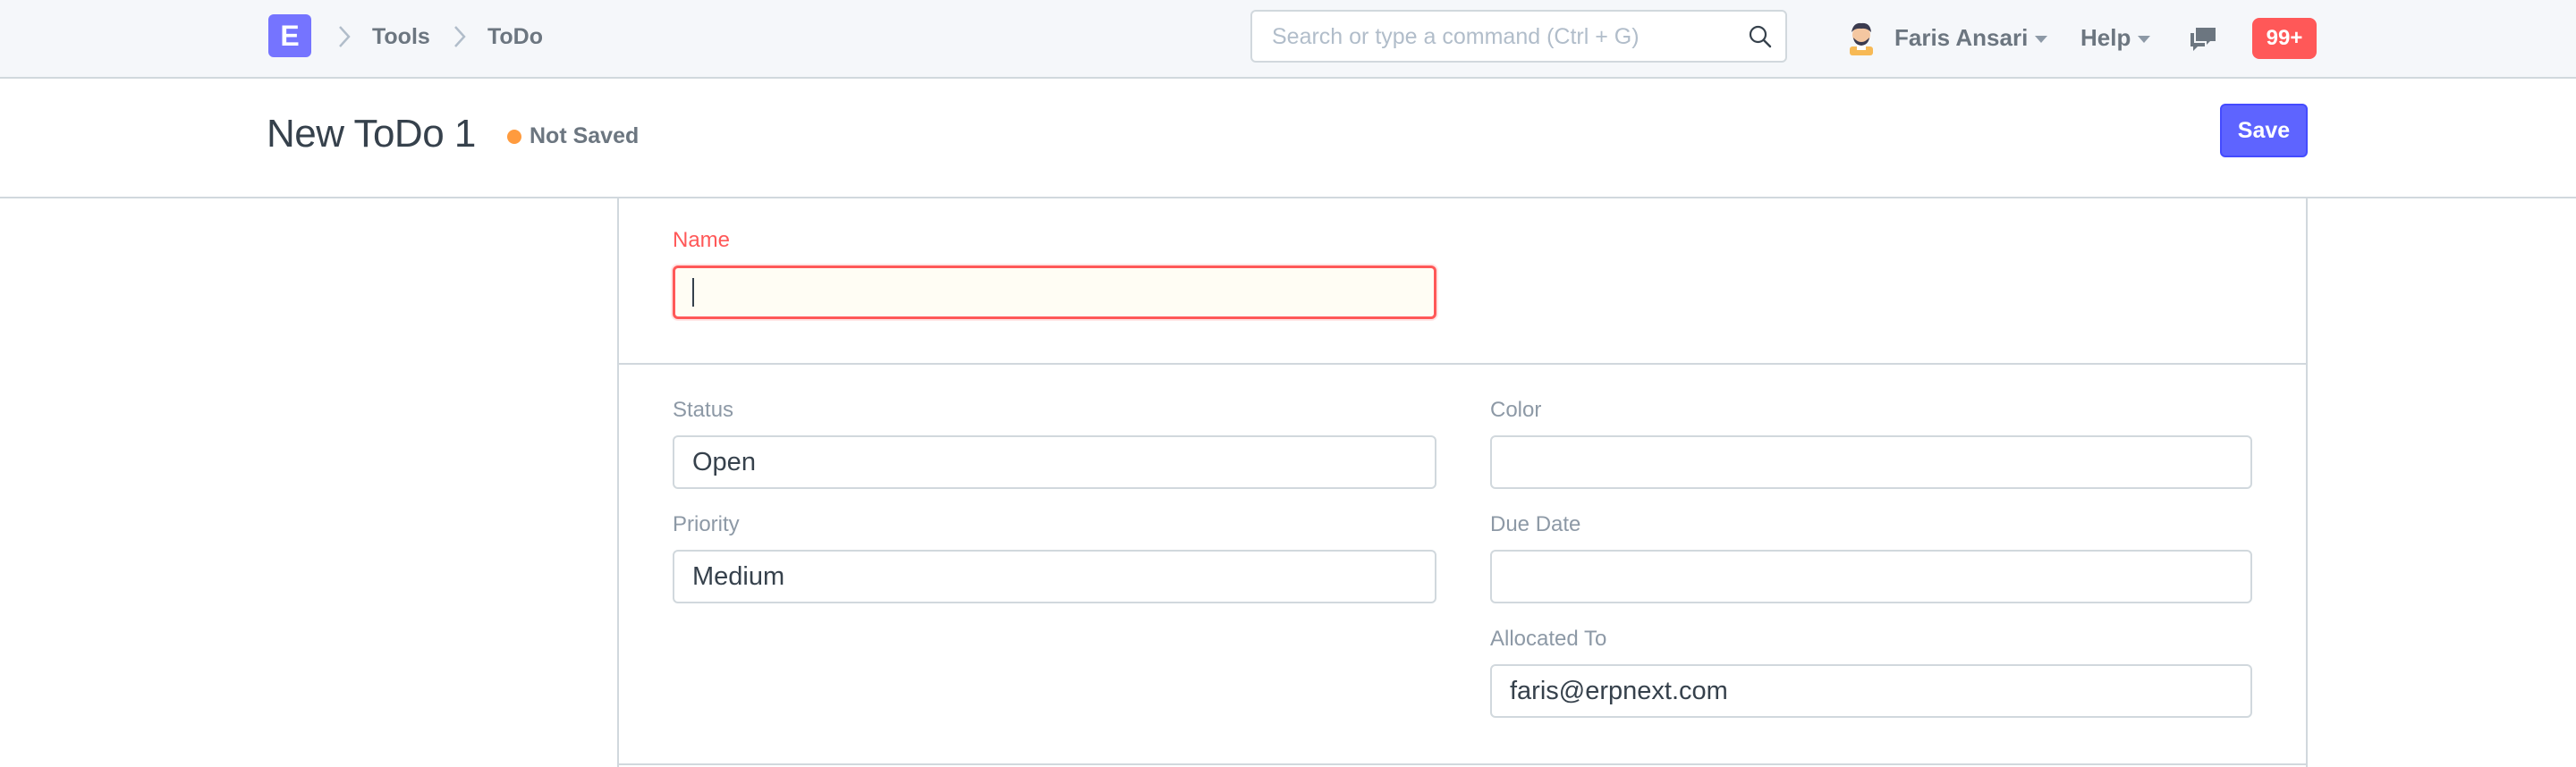 The image size is (2576, 767). I want to click on breadcrumb-tools: Tools, so click(401, 36).